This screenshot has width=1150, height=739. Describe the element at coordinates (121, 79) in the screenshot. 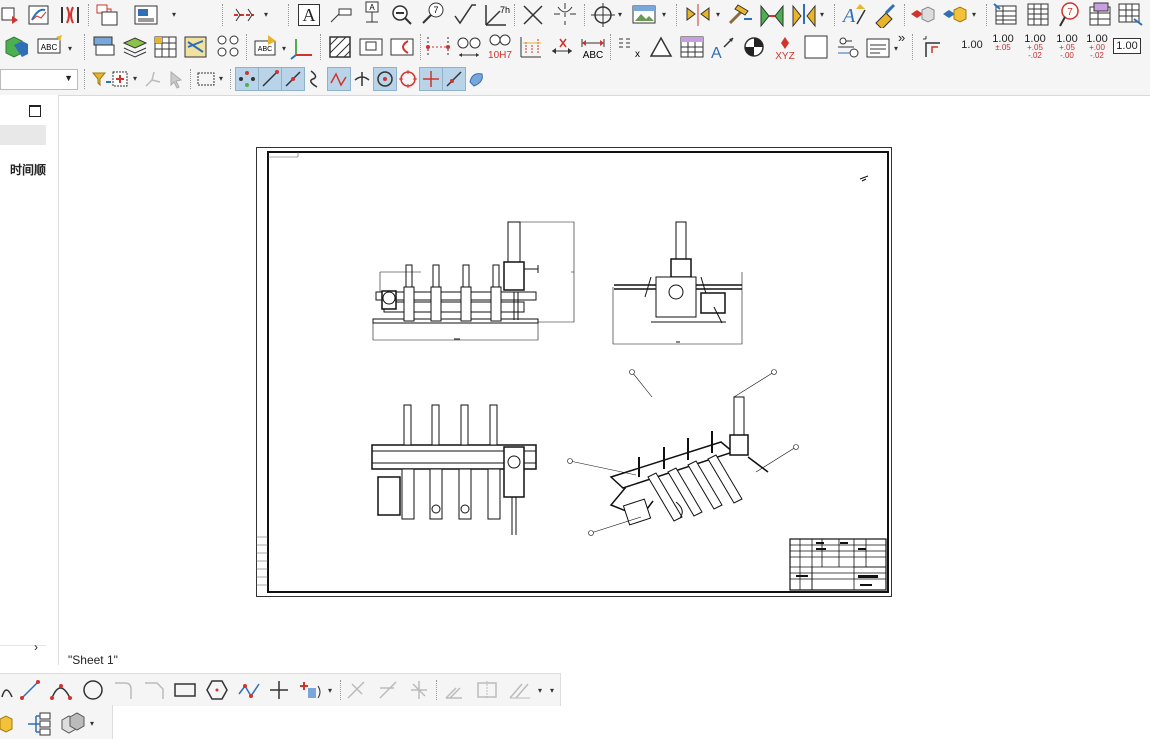

I see `add-select-icon` at that location.